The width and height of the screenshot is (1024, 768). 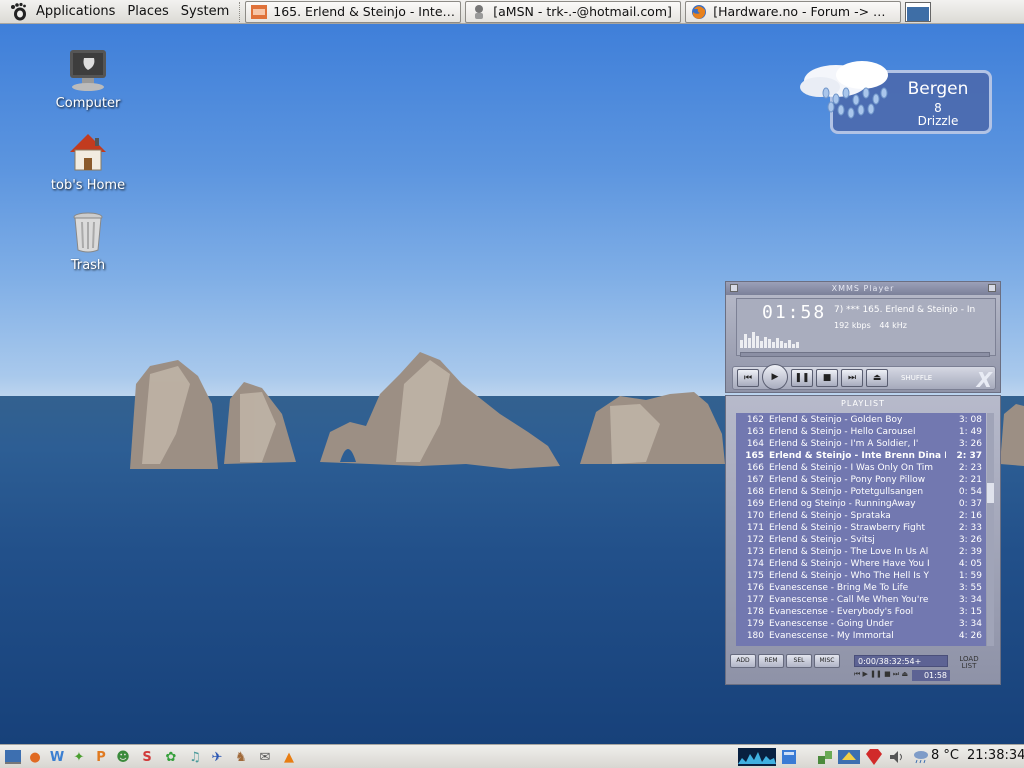 I want to click on volume-icon, so click(x=897, y=757).